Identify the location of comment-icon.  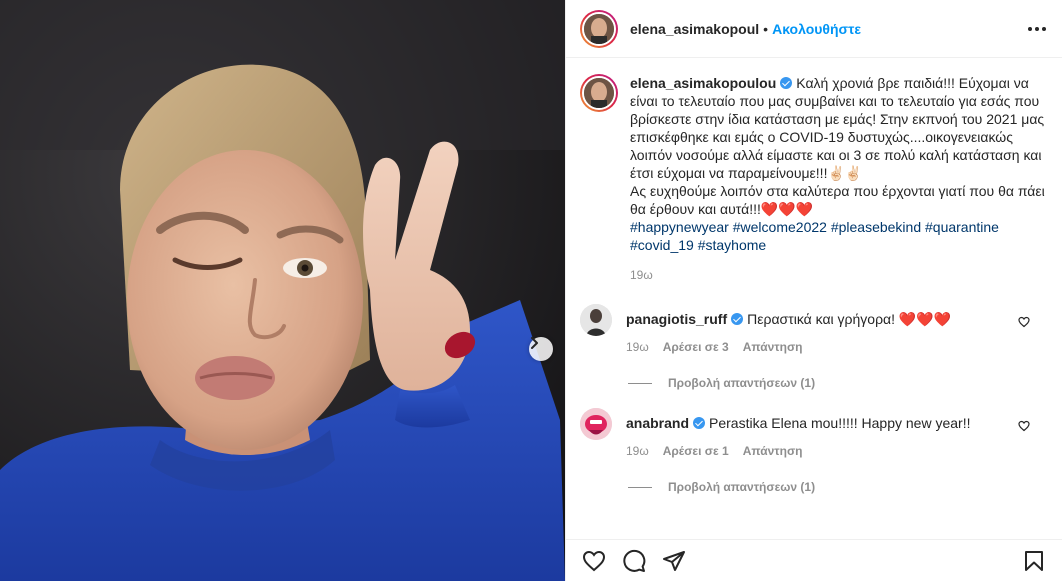
(634, 561).